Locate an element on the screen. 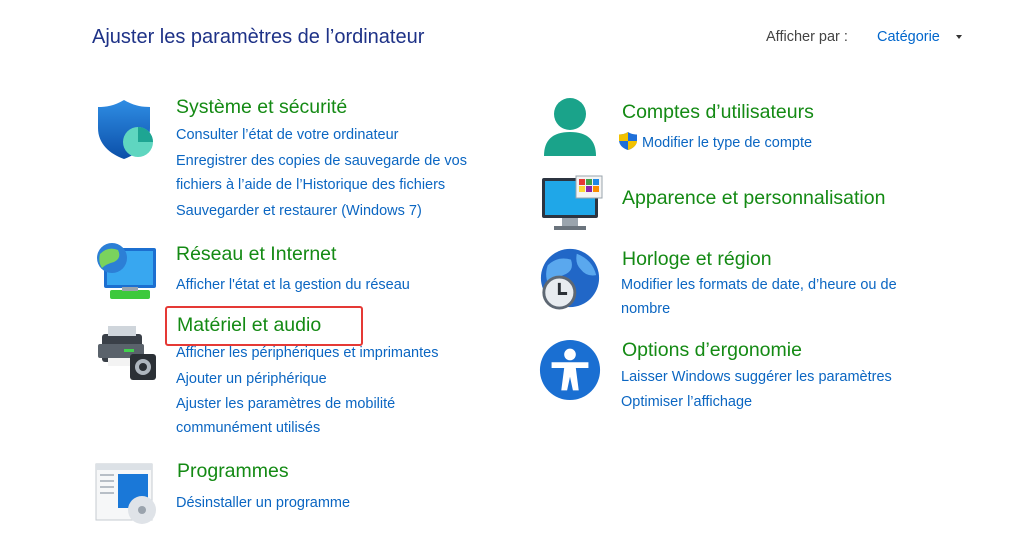 Image resolution: width=1024 pixels, height=555 pixels. link-uninstall-program: Désinstaller un programme is located at coordinates (263, 503).